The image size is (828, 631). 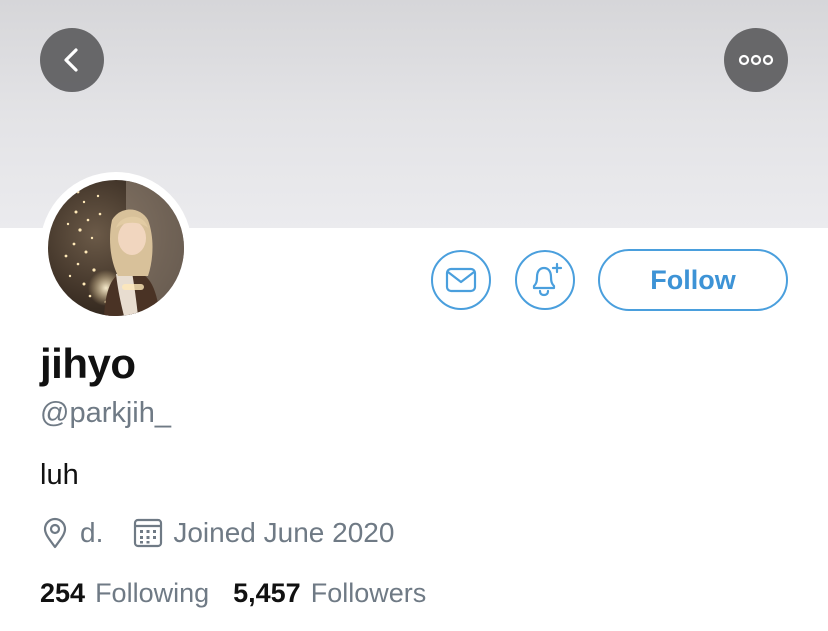 I want to click on avatar-photo, so click(x=116, y=248).